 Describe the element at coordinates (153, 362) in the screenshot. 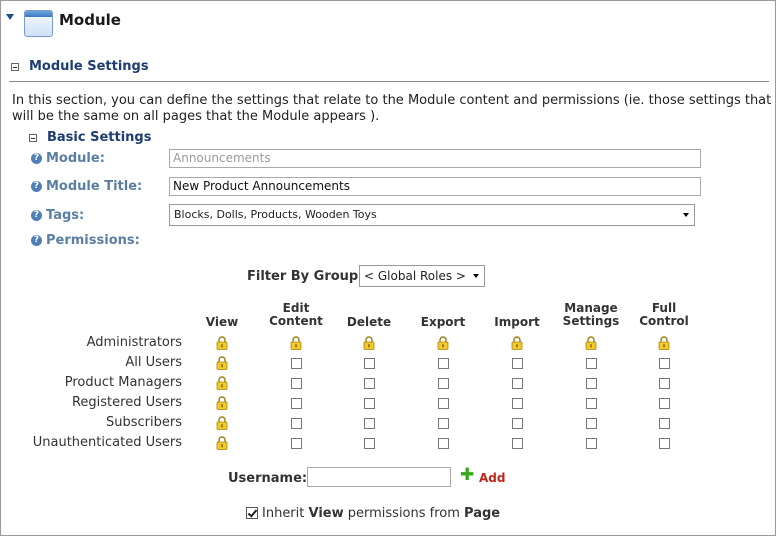

I see `permission-role-label: All Users` at that location.